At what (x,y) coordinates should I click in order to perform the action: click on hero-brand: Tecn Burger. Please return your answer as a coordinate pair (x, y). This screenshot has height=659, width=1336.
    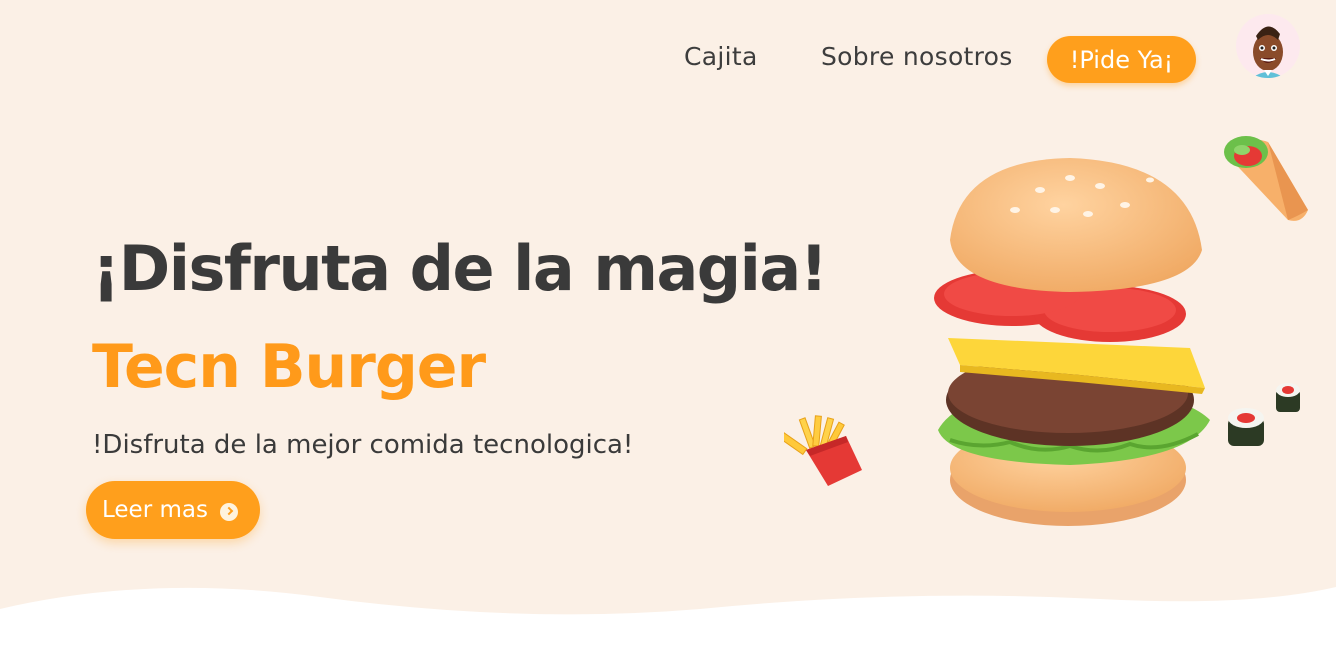
    Looking at the image, I should click on (289, 367).